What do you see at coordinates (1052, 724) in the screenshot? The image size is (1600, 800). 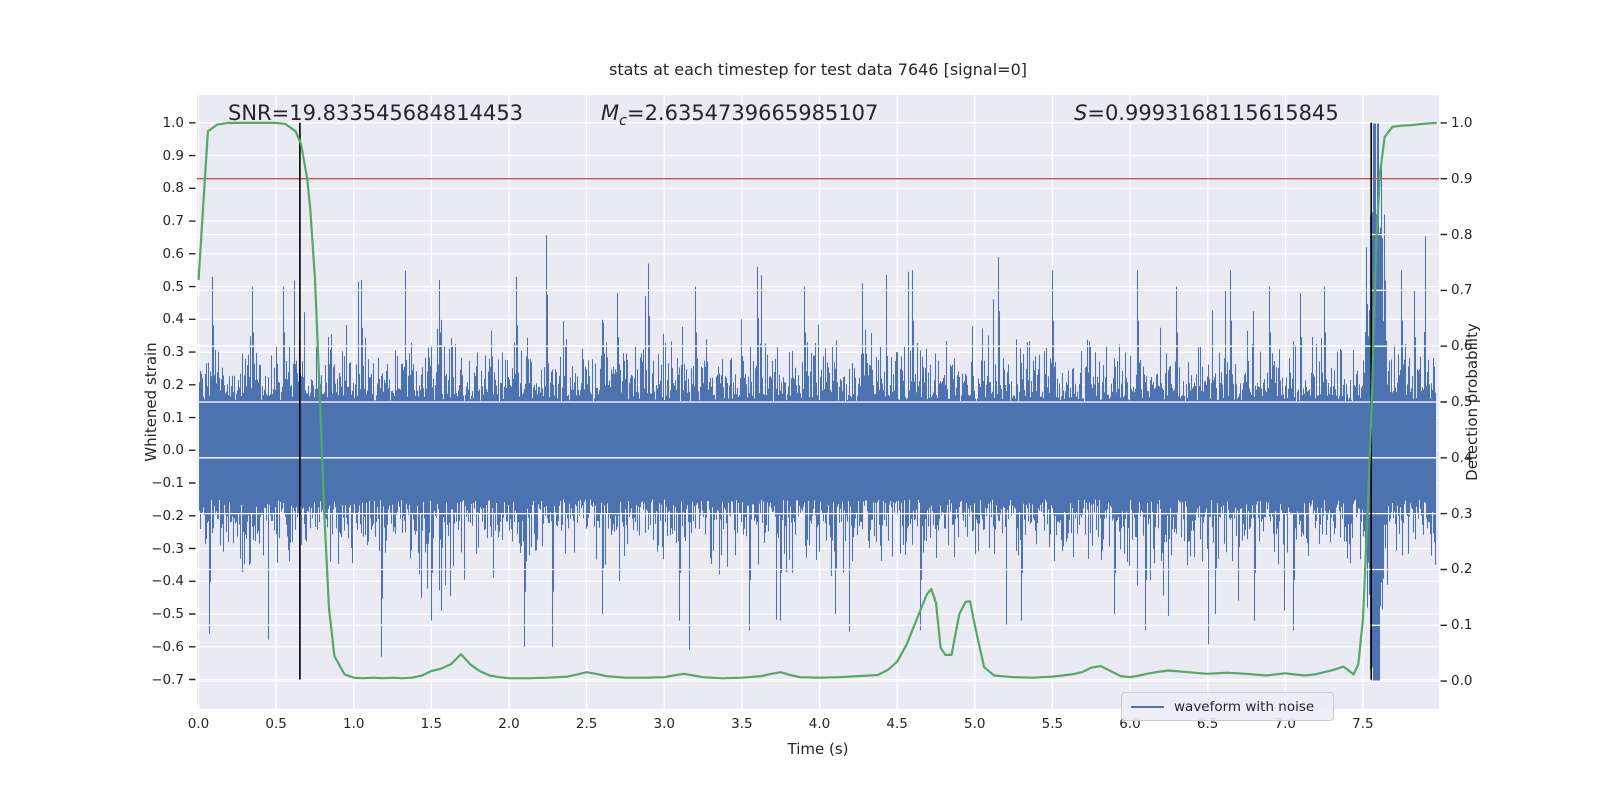 I see `x-tick-label: 5.5` at bounding box center [1052, 724].